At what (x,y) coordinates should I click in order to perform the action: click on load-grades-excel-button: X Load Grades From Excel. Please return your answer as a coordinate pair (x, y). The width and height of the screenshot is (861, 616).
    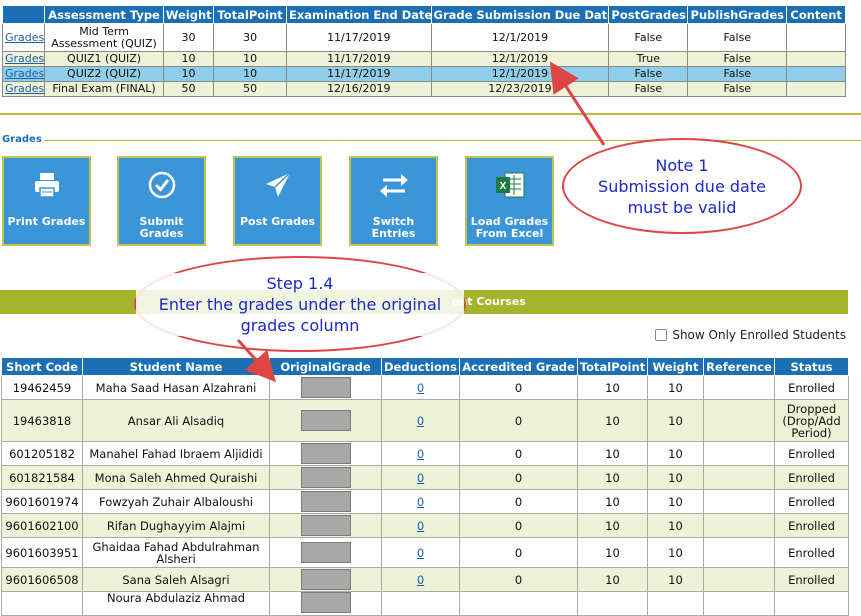
    Looking at the image, I should click on (509, 201).